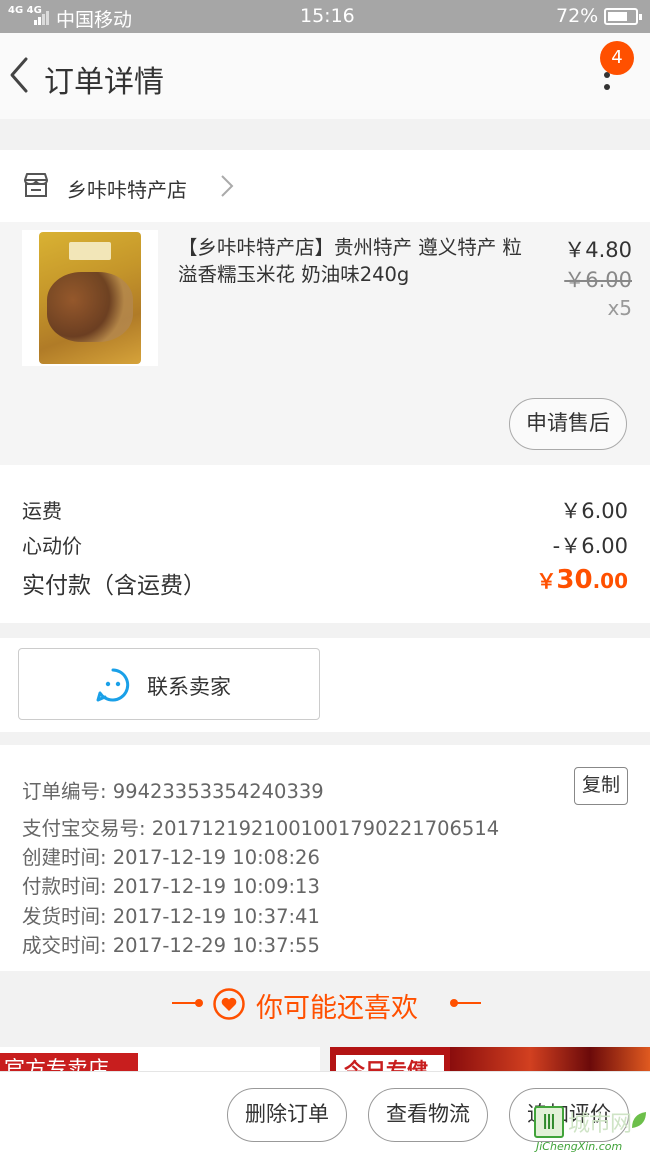 The width and height of the screenshot is (650, 1155). I want to click on notification-badge: 4, so click(617, 58).